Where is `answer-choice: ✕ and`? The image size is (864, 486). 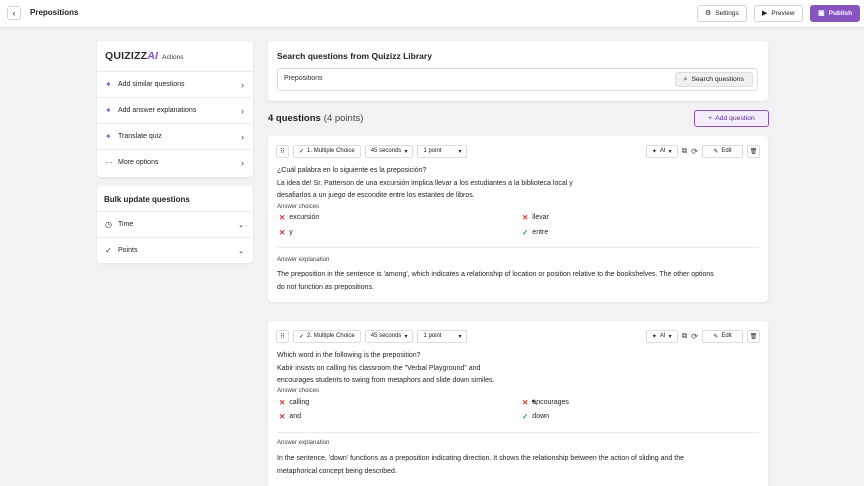
answer-choice: ✕ and is located at coordinates (290, 416).